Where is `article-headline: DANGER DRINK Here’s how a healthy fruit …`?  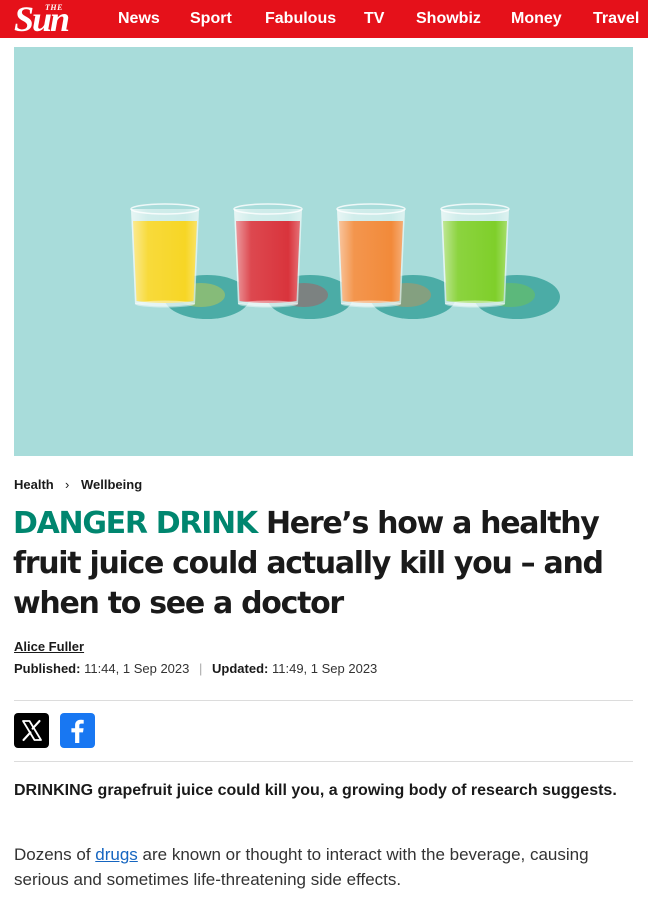
article-headline: DANGER DRINK Here’s how a healthy fruit … is located at coordinates (319, 564).